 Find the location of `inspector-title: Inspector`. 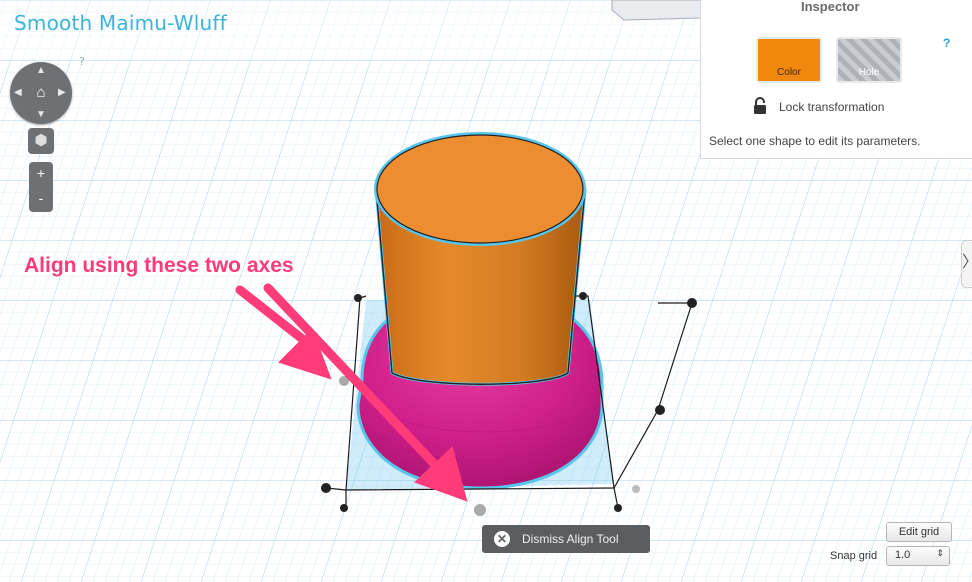

inspector-title: Inspector is located at coordinates (830, 7).